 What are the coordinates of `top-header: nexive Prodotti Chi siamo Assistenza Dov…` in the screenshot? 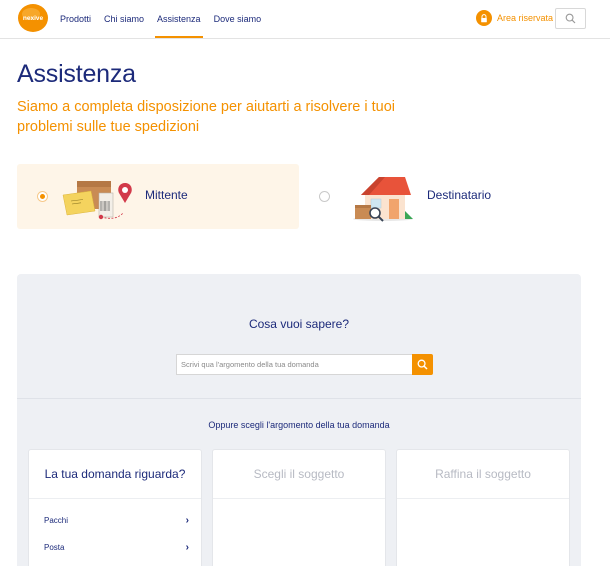 It's located at (305, 19).